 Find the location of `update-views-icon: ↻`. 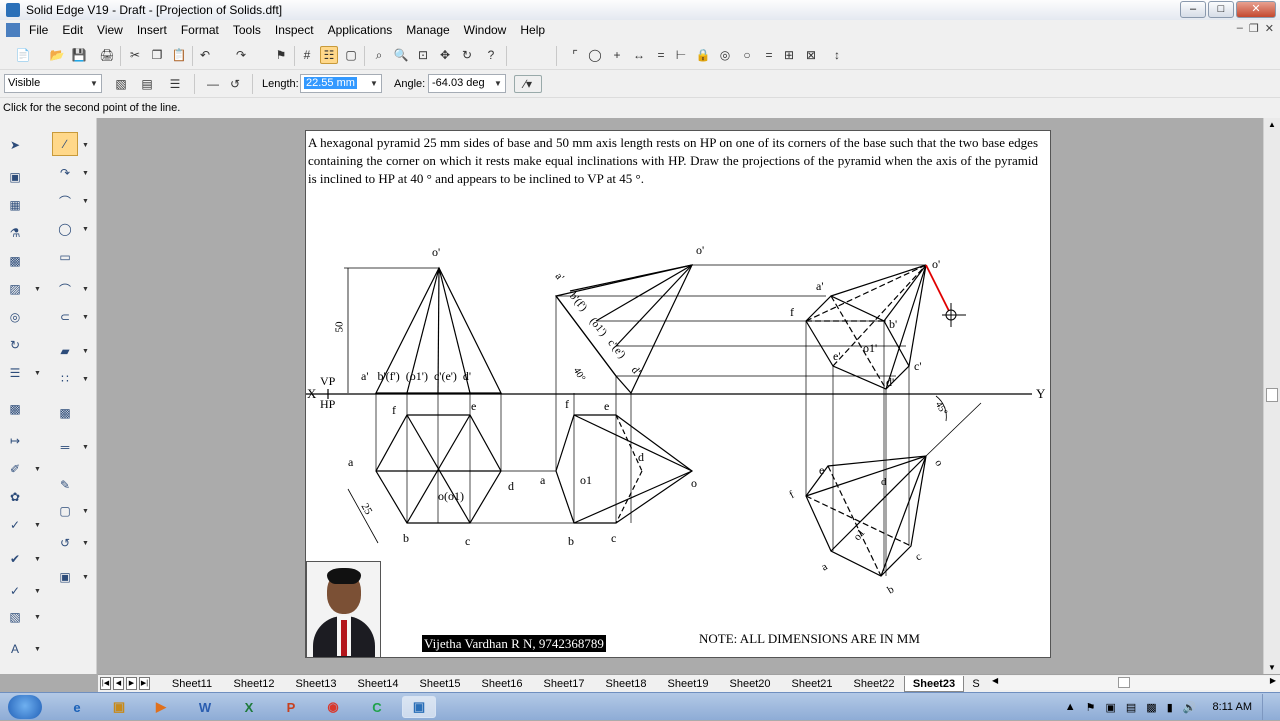

update-views-icon: ↻ is located at coordinates (15, 345).